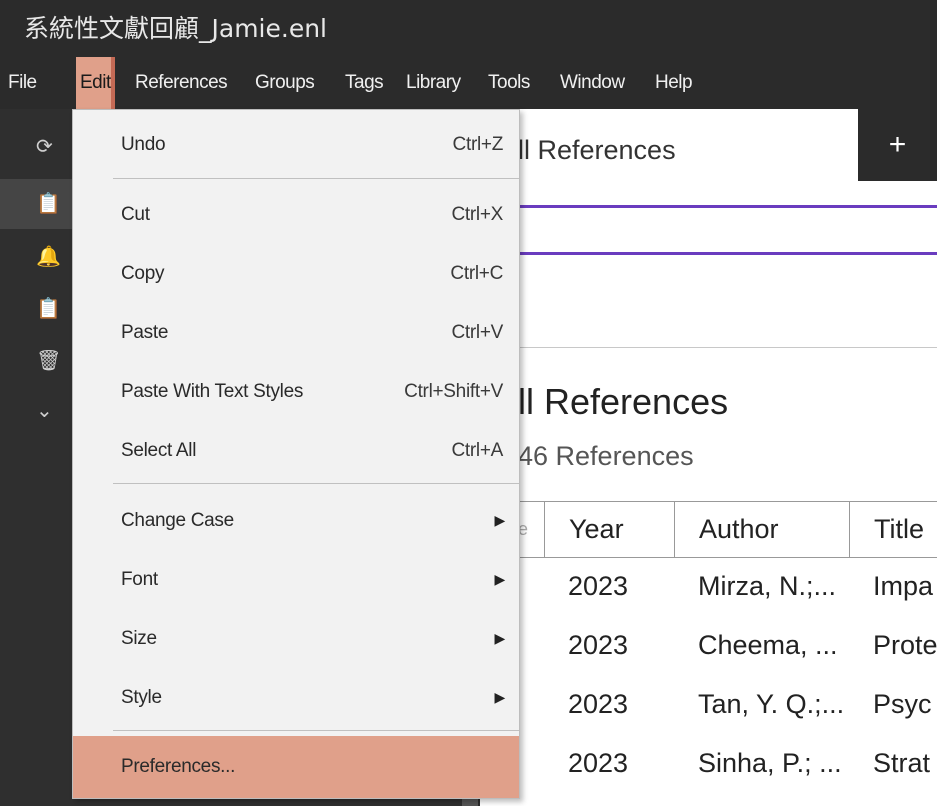 This screenshot has height=806, width=937. I want to click on add-tab-button: +, so click(897, 145).